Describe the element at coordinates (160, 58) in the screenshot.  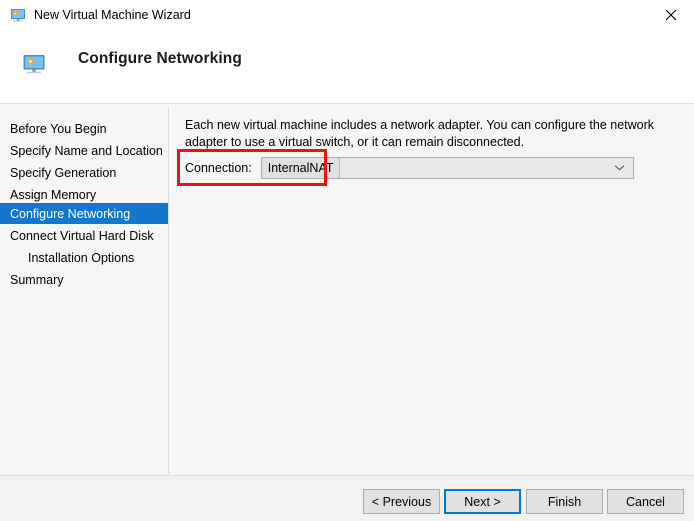
I see `page-title: Configure Networking` at that location.